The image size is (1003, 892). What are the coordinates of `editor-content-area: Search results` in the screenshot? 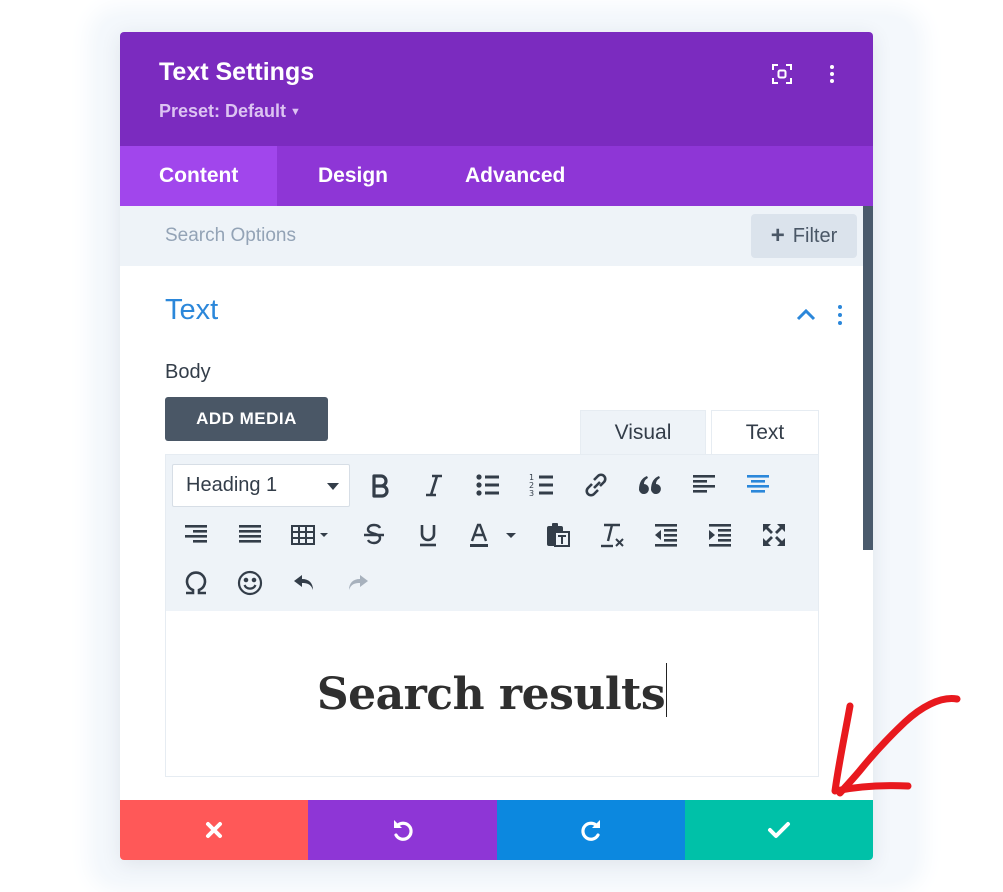 It's located at (492, 694).